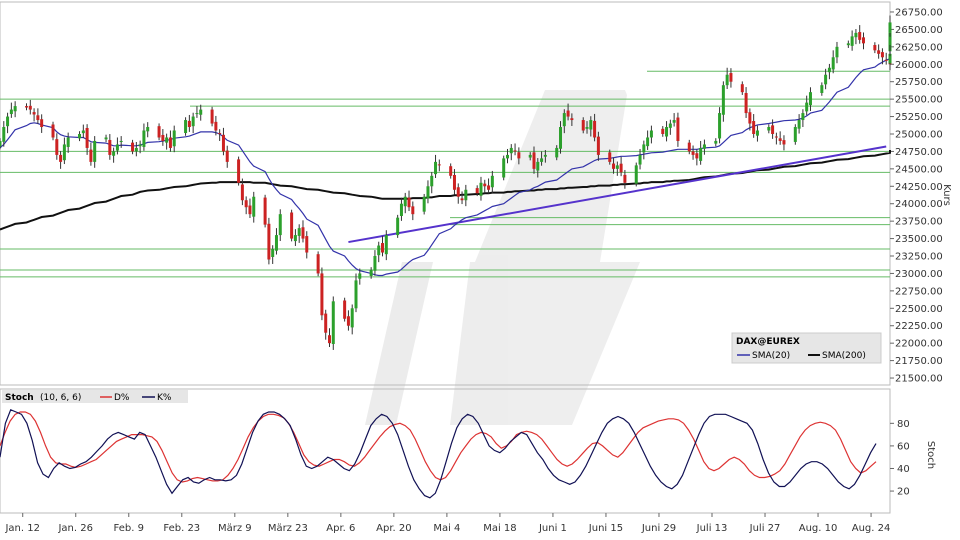  Describe the element at coordinates (919, 274) in the screenshot. I see `price-ytick-label: 23000.00` at that location.